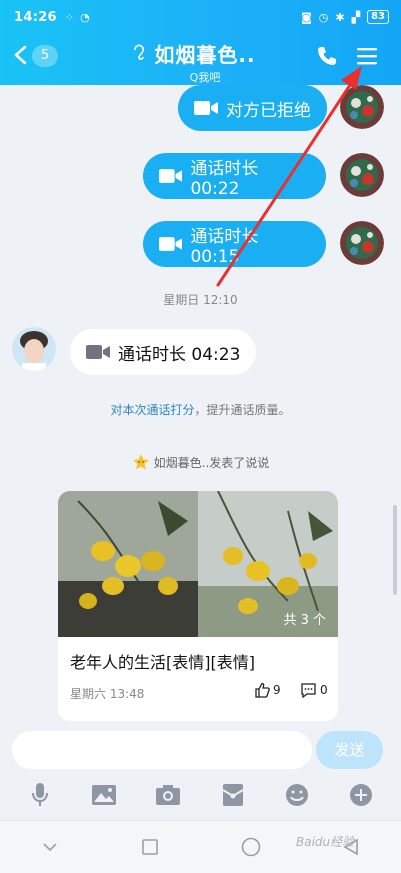  What do you see at coordinates (308, 690) in the screenshot?
I see `comment-icon` at bounding box center [308, 690].